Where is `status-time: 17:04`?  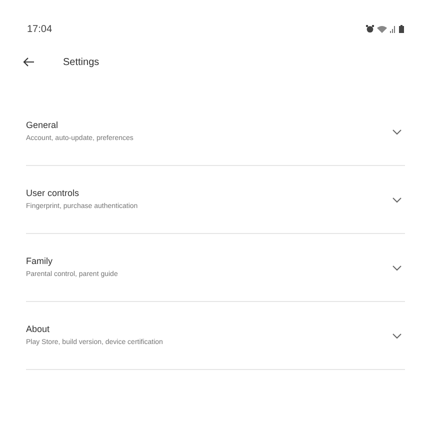
status-time: 17:04 is located at coordinates (39, 29).